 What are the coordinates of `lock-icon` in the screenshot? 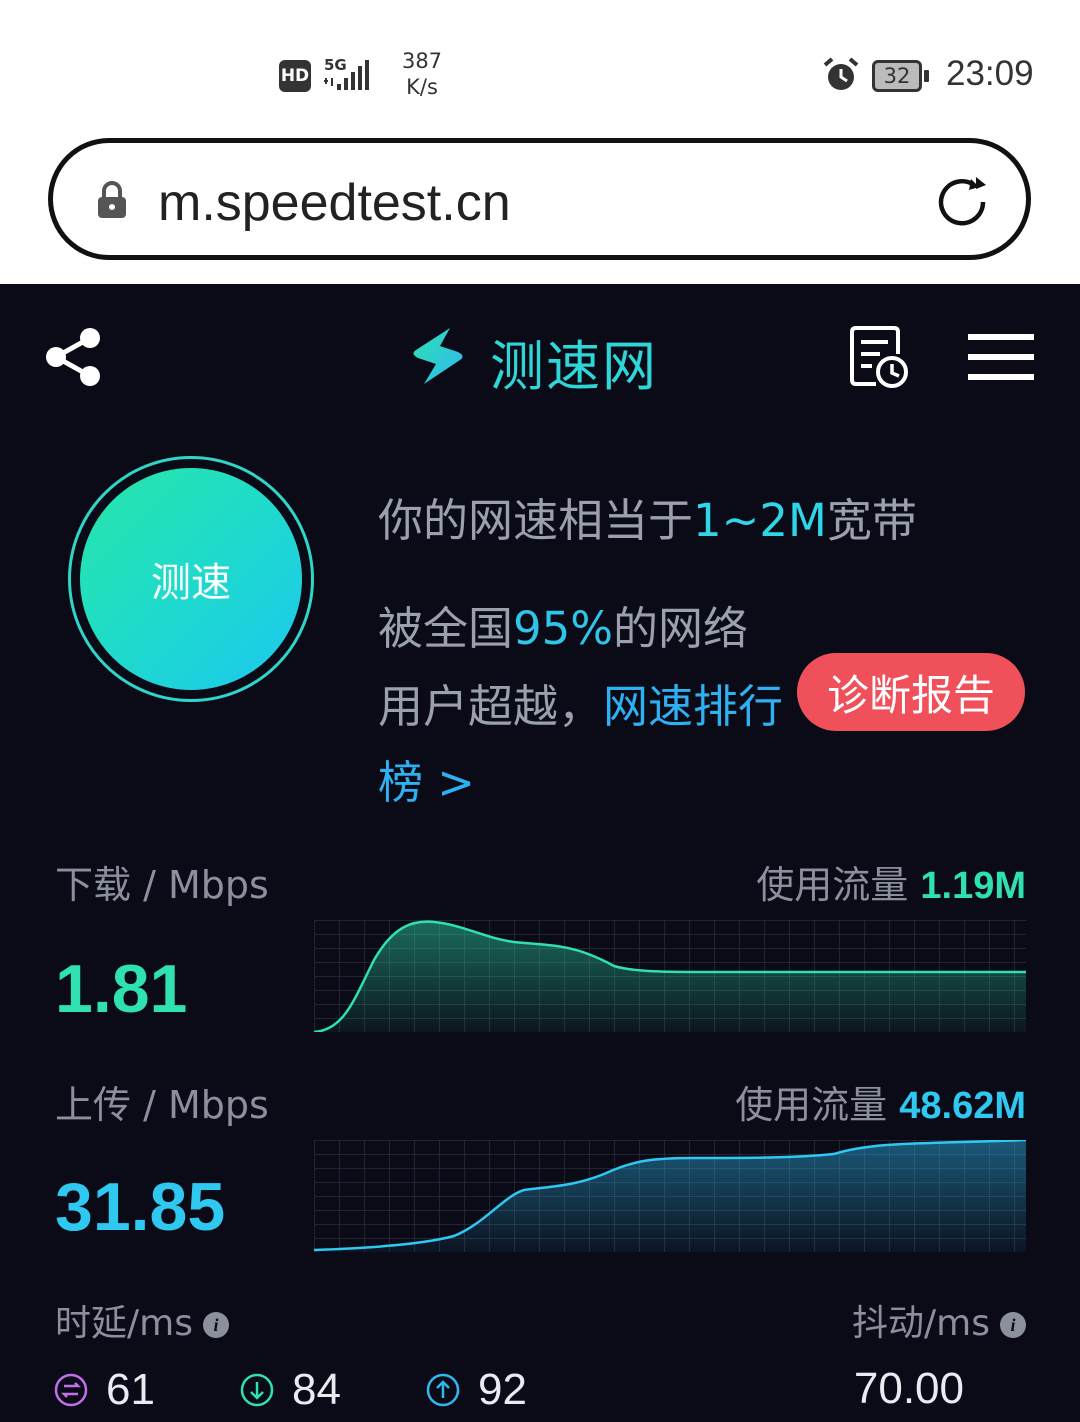 It's located at (112, 199).